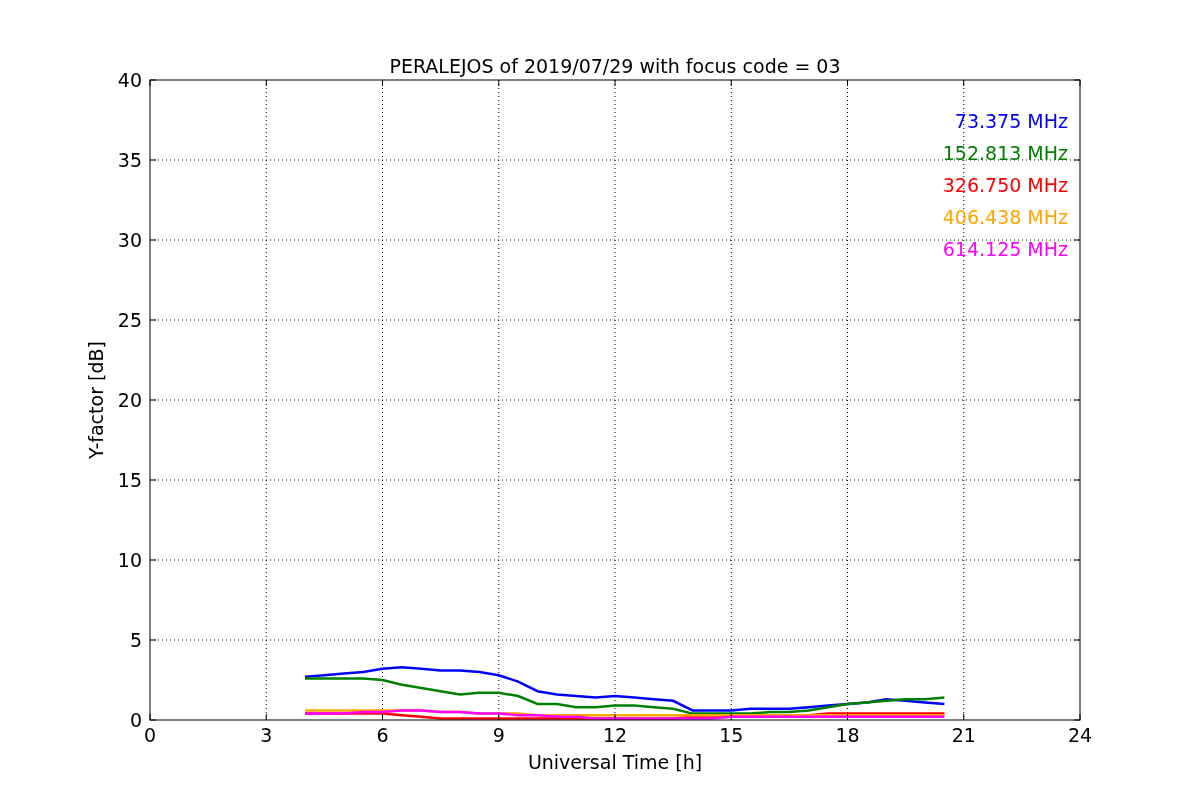  Describe the element at coordinates (615, 735) in the screenshot. I see `axis-tick-label: 12` at that location.